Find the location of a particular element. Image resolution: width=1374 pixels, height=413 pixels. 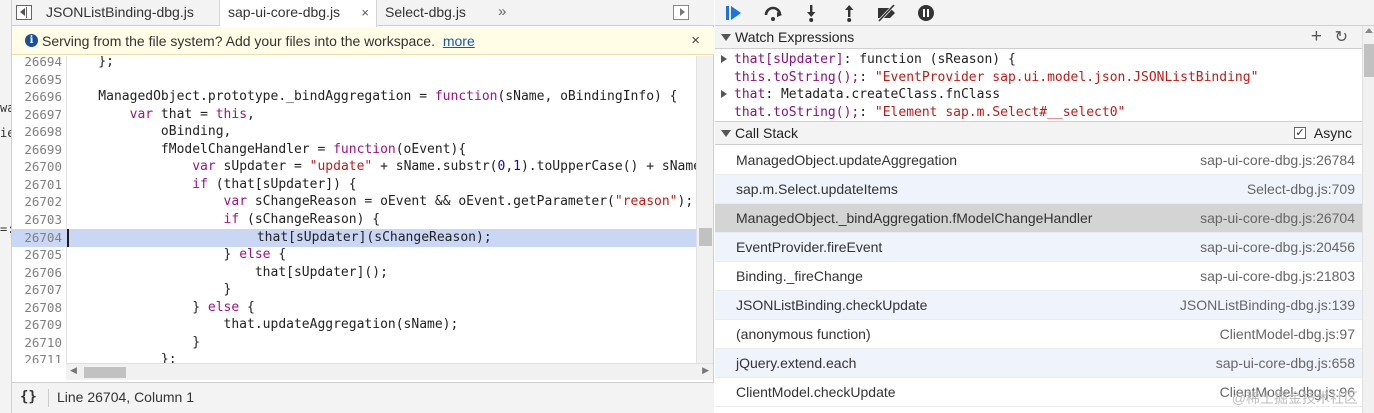

watch-expression-row: that: Metadata.createClass.fnClass is located at coordinates (1038, 94).